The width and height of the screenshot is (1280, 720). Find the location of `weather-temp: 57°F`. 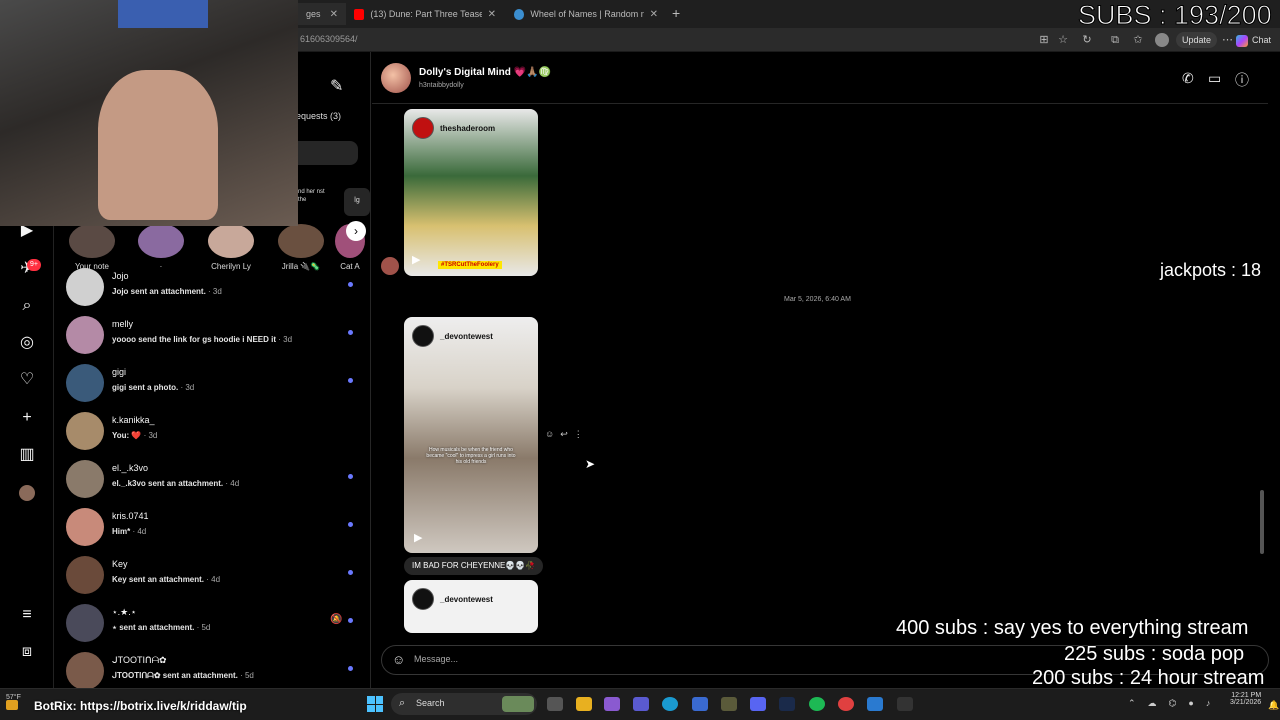

weather-temp: 57°F is located at coordinates (13, 697).